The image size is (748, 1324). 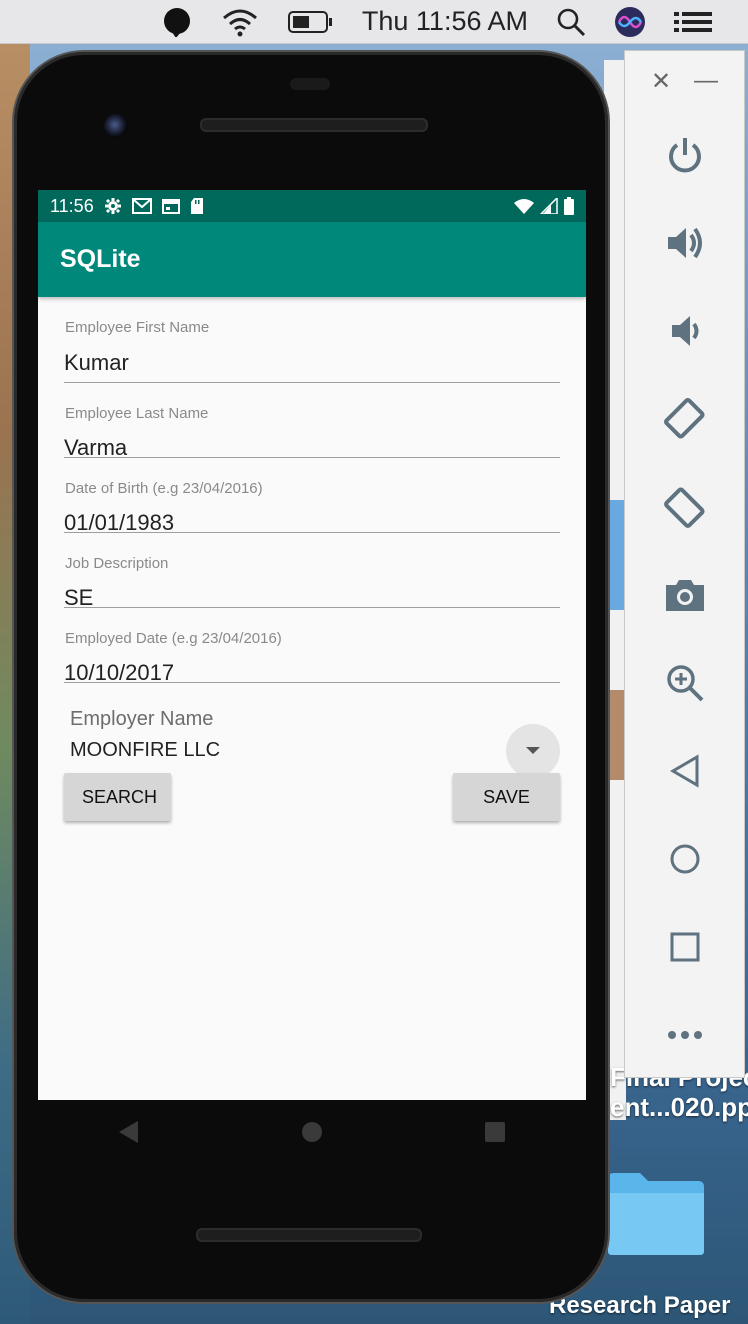 I want to click on mac-menu-bar: Thu 11:56 AM, so click(x=374, y=22).